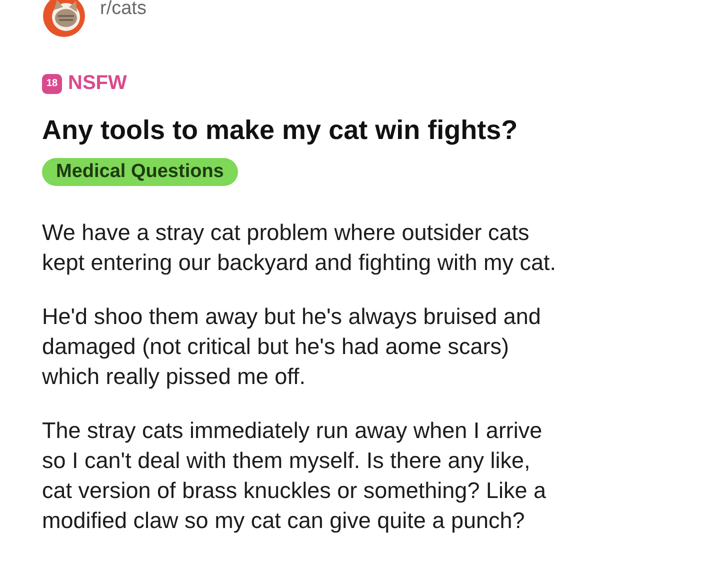 This screenshot has width=720, height=563. What do you see at coordinates (123, 10) in the screenshot?
I see `subreddit-name: r/cats` at bounding box center [123, 10].